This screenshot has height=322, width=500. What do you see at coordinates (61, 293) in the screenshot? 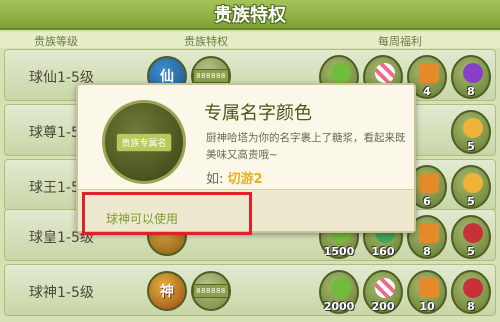
I see `row-label: 球神1-5级` at bounding box center [61, 293].